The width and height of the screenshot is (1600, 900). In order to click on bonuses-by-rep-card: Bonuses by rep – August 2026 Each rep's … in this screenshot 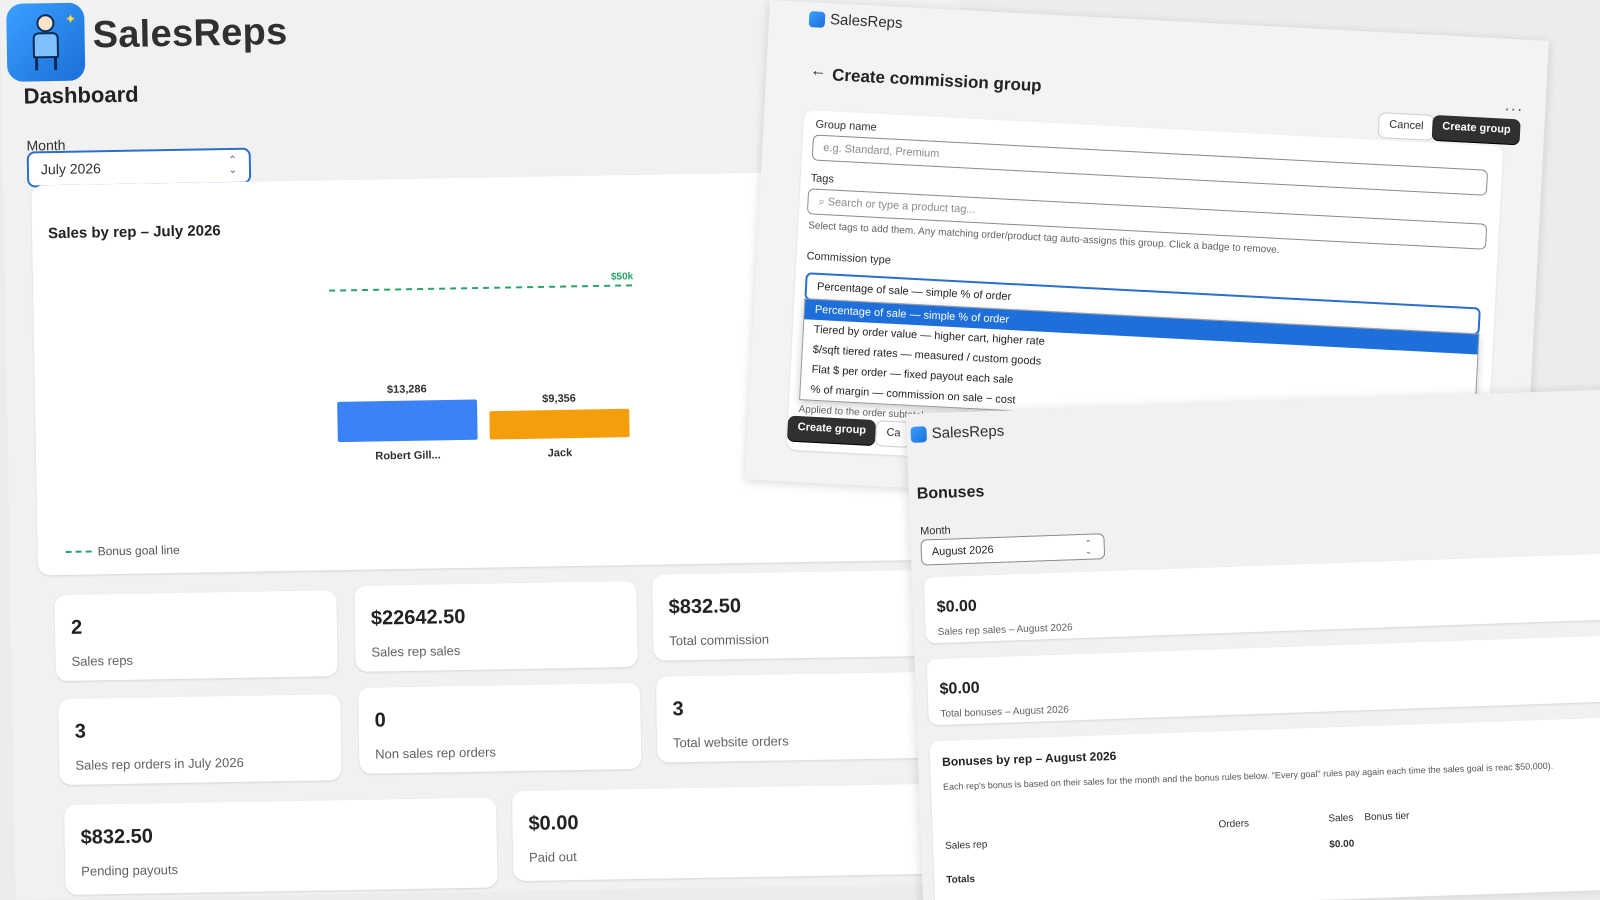, I will do `click(1264, 808)`.